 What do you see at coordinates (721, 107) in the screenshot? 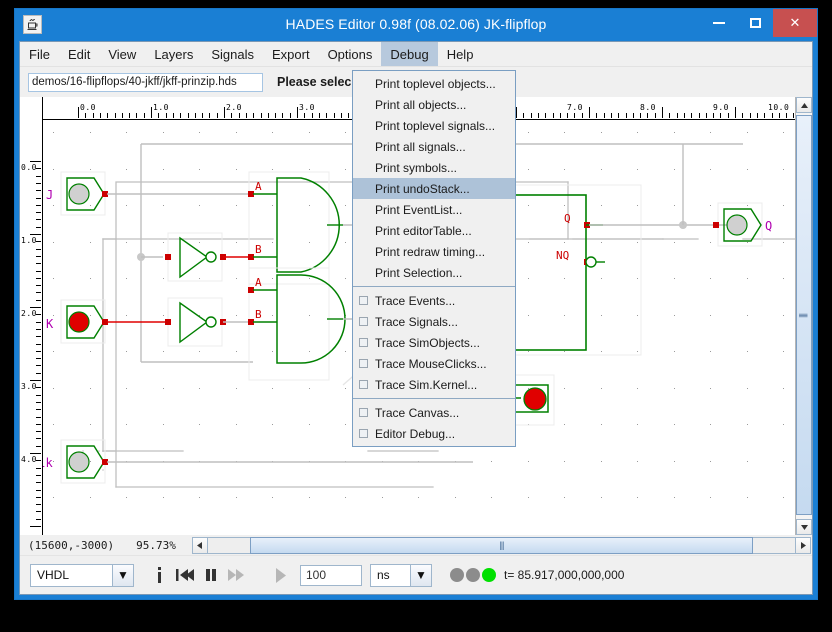
I see `h-tick-9: 9.0` at bounding box center [721, 107].